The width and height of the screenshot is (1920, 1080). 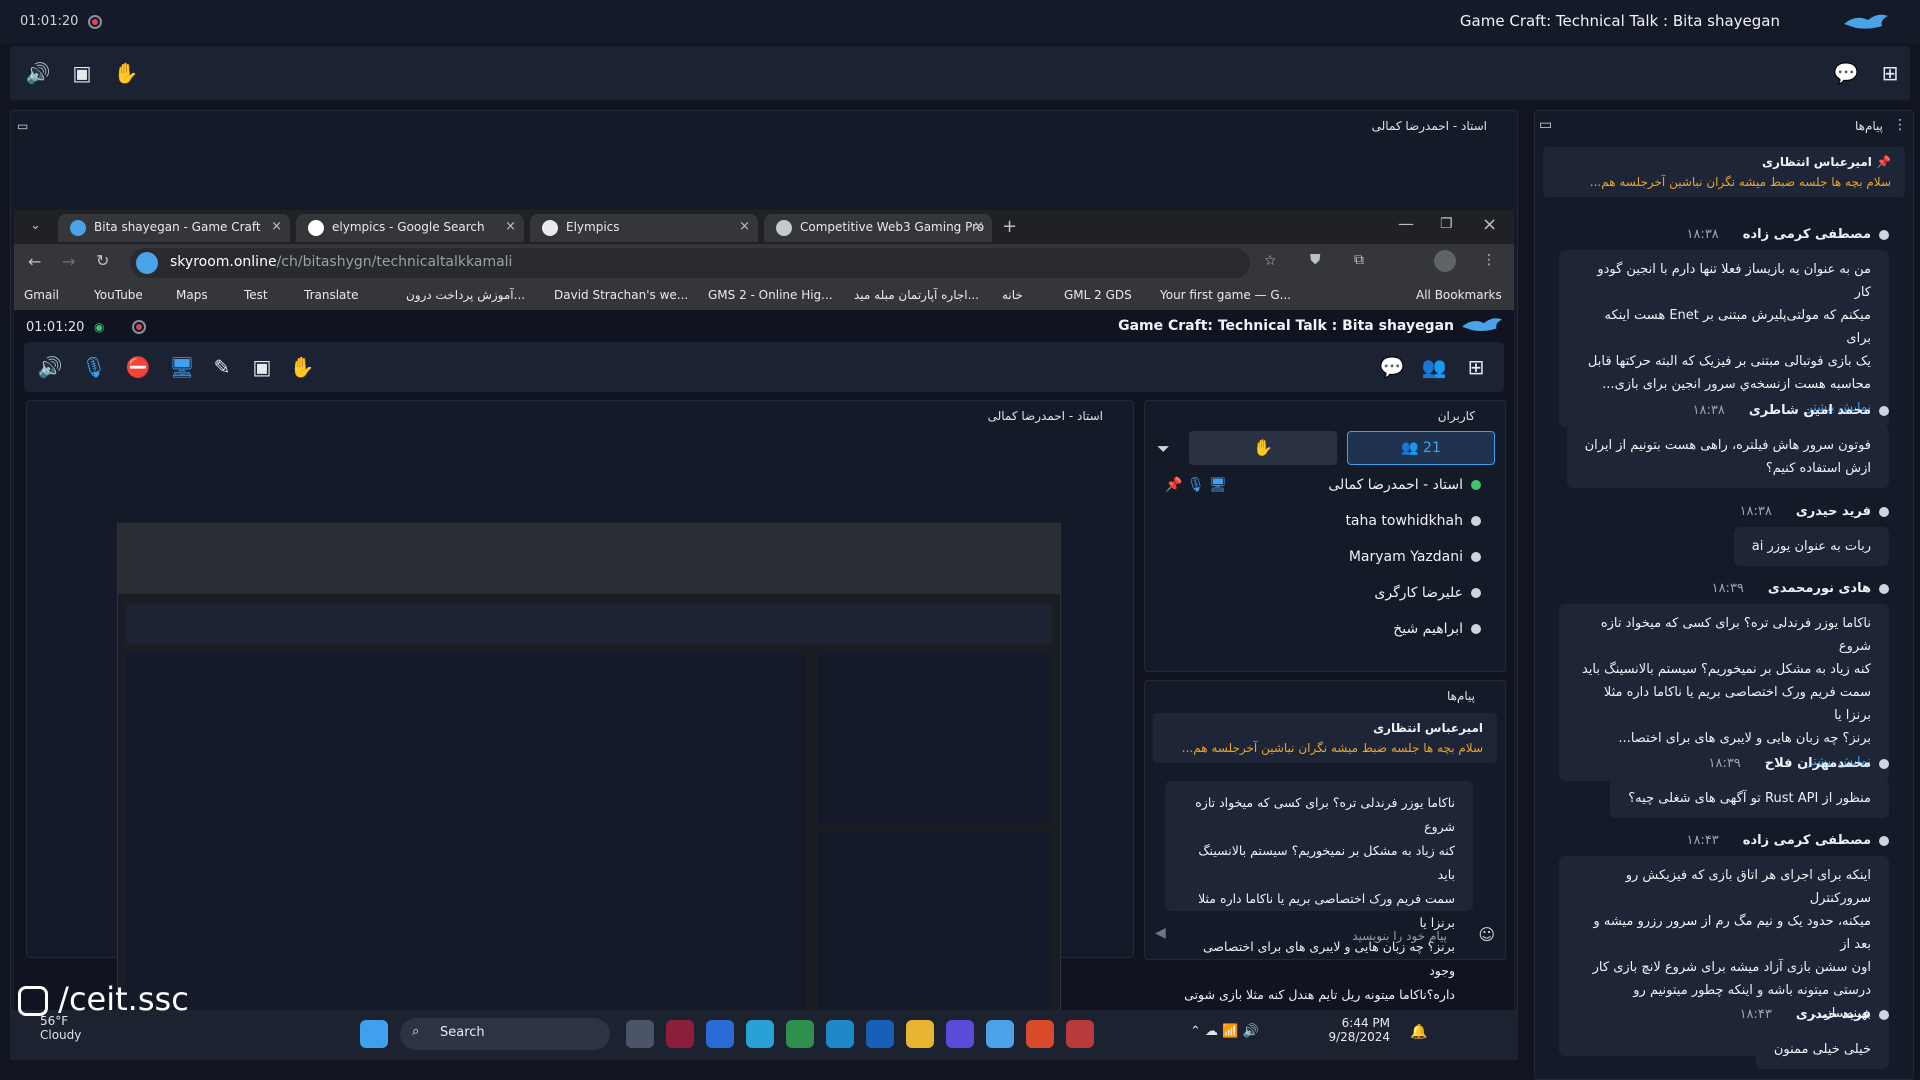 What do you see at coordinates (60, 1028) in the screenshot?
I see `weather-widget: 56°F Cloudy` at bounding box center [60, 1028].